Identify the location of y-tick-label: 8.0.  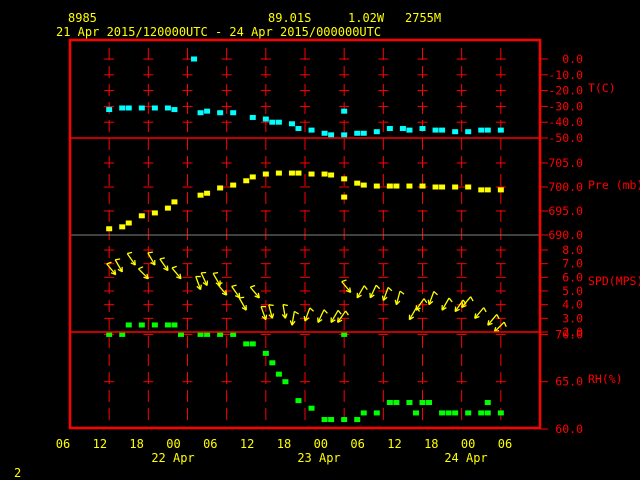
(572, 250).